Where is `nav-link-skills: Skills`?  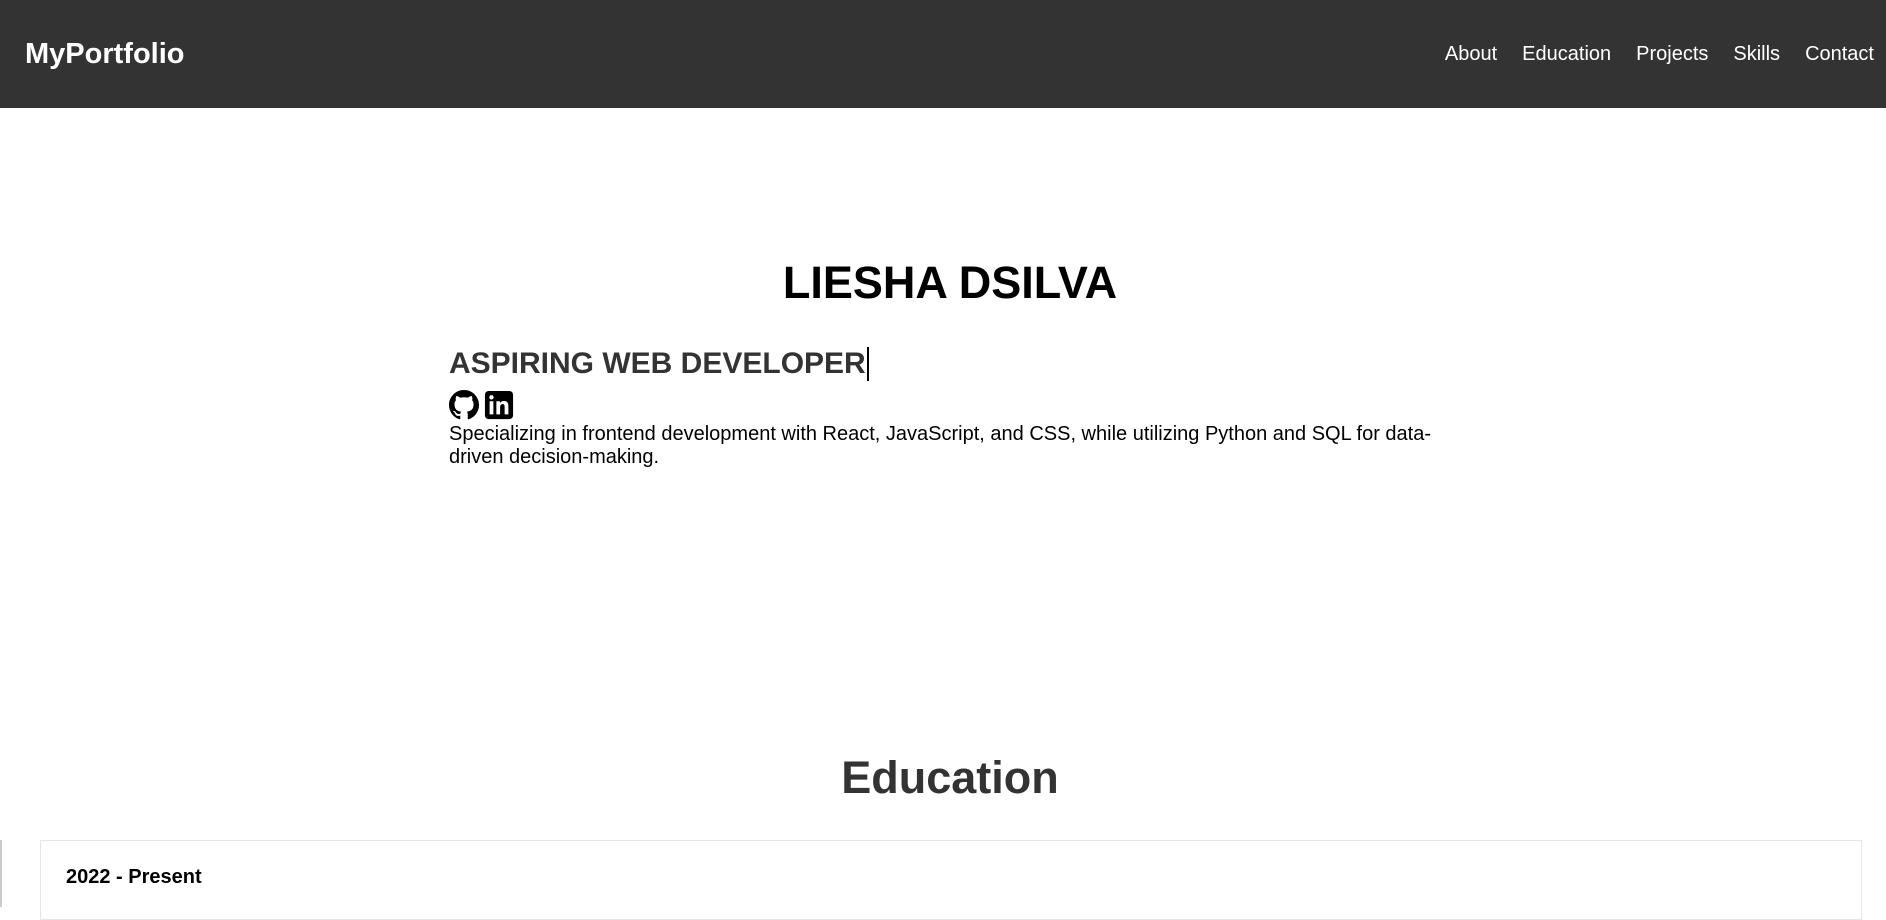
nav-link-skills: Skills is located at coordinates (1756, 54).